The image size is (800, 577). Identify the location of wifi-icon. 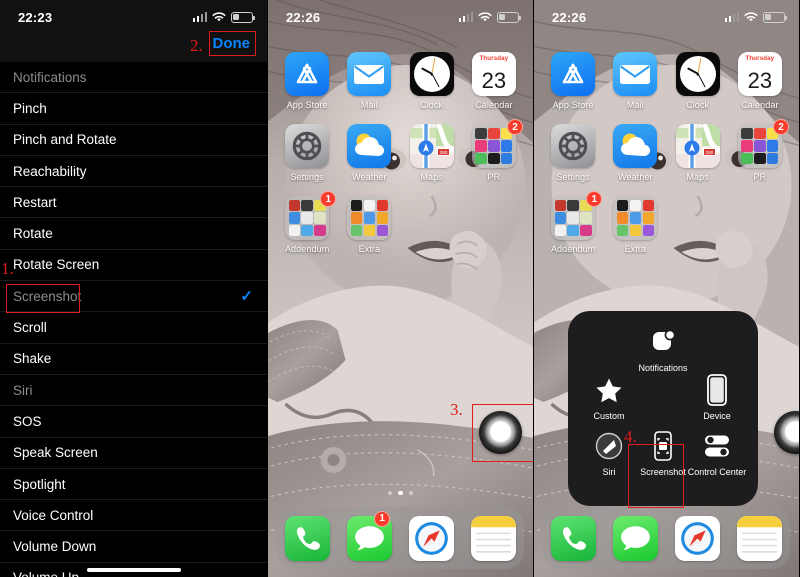
(751, 17).